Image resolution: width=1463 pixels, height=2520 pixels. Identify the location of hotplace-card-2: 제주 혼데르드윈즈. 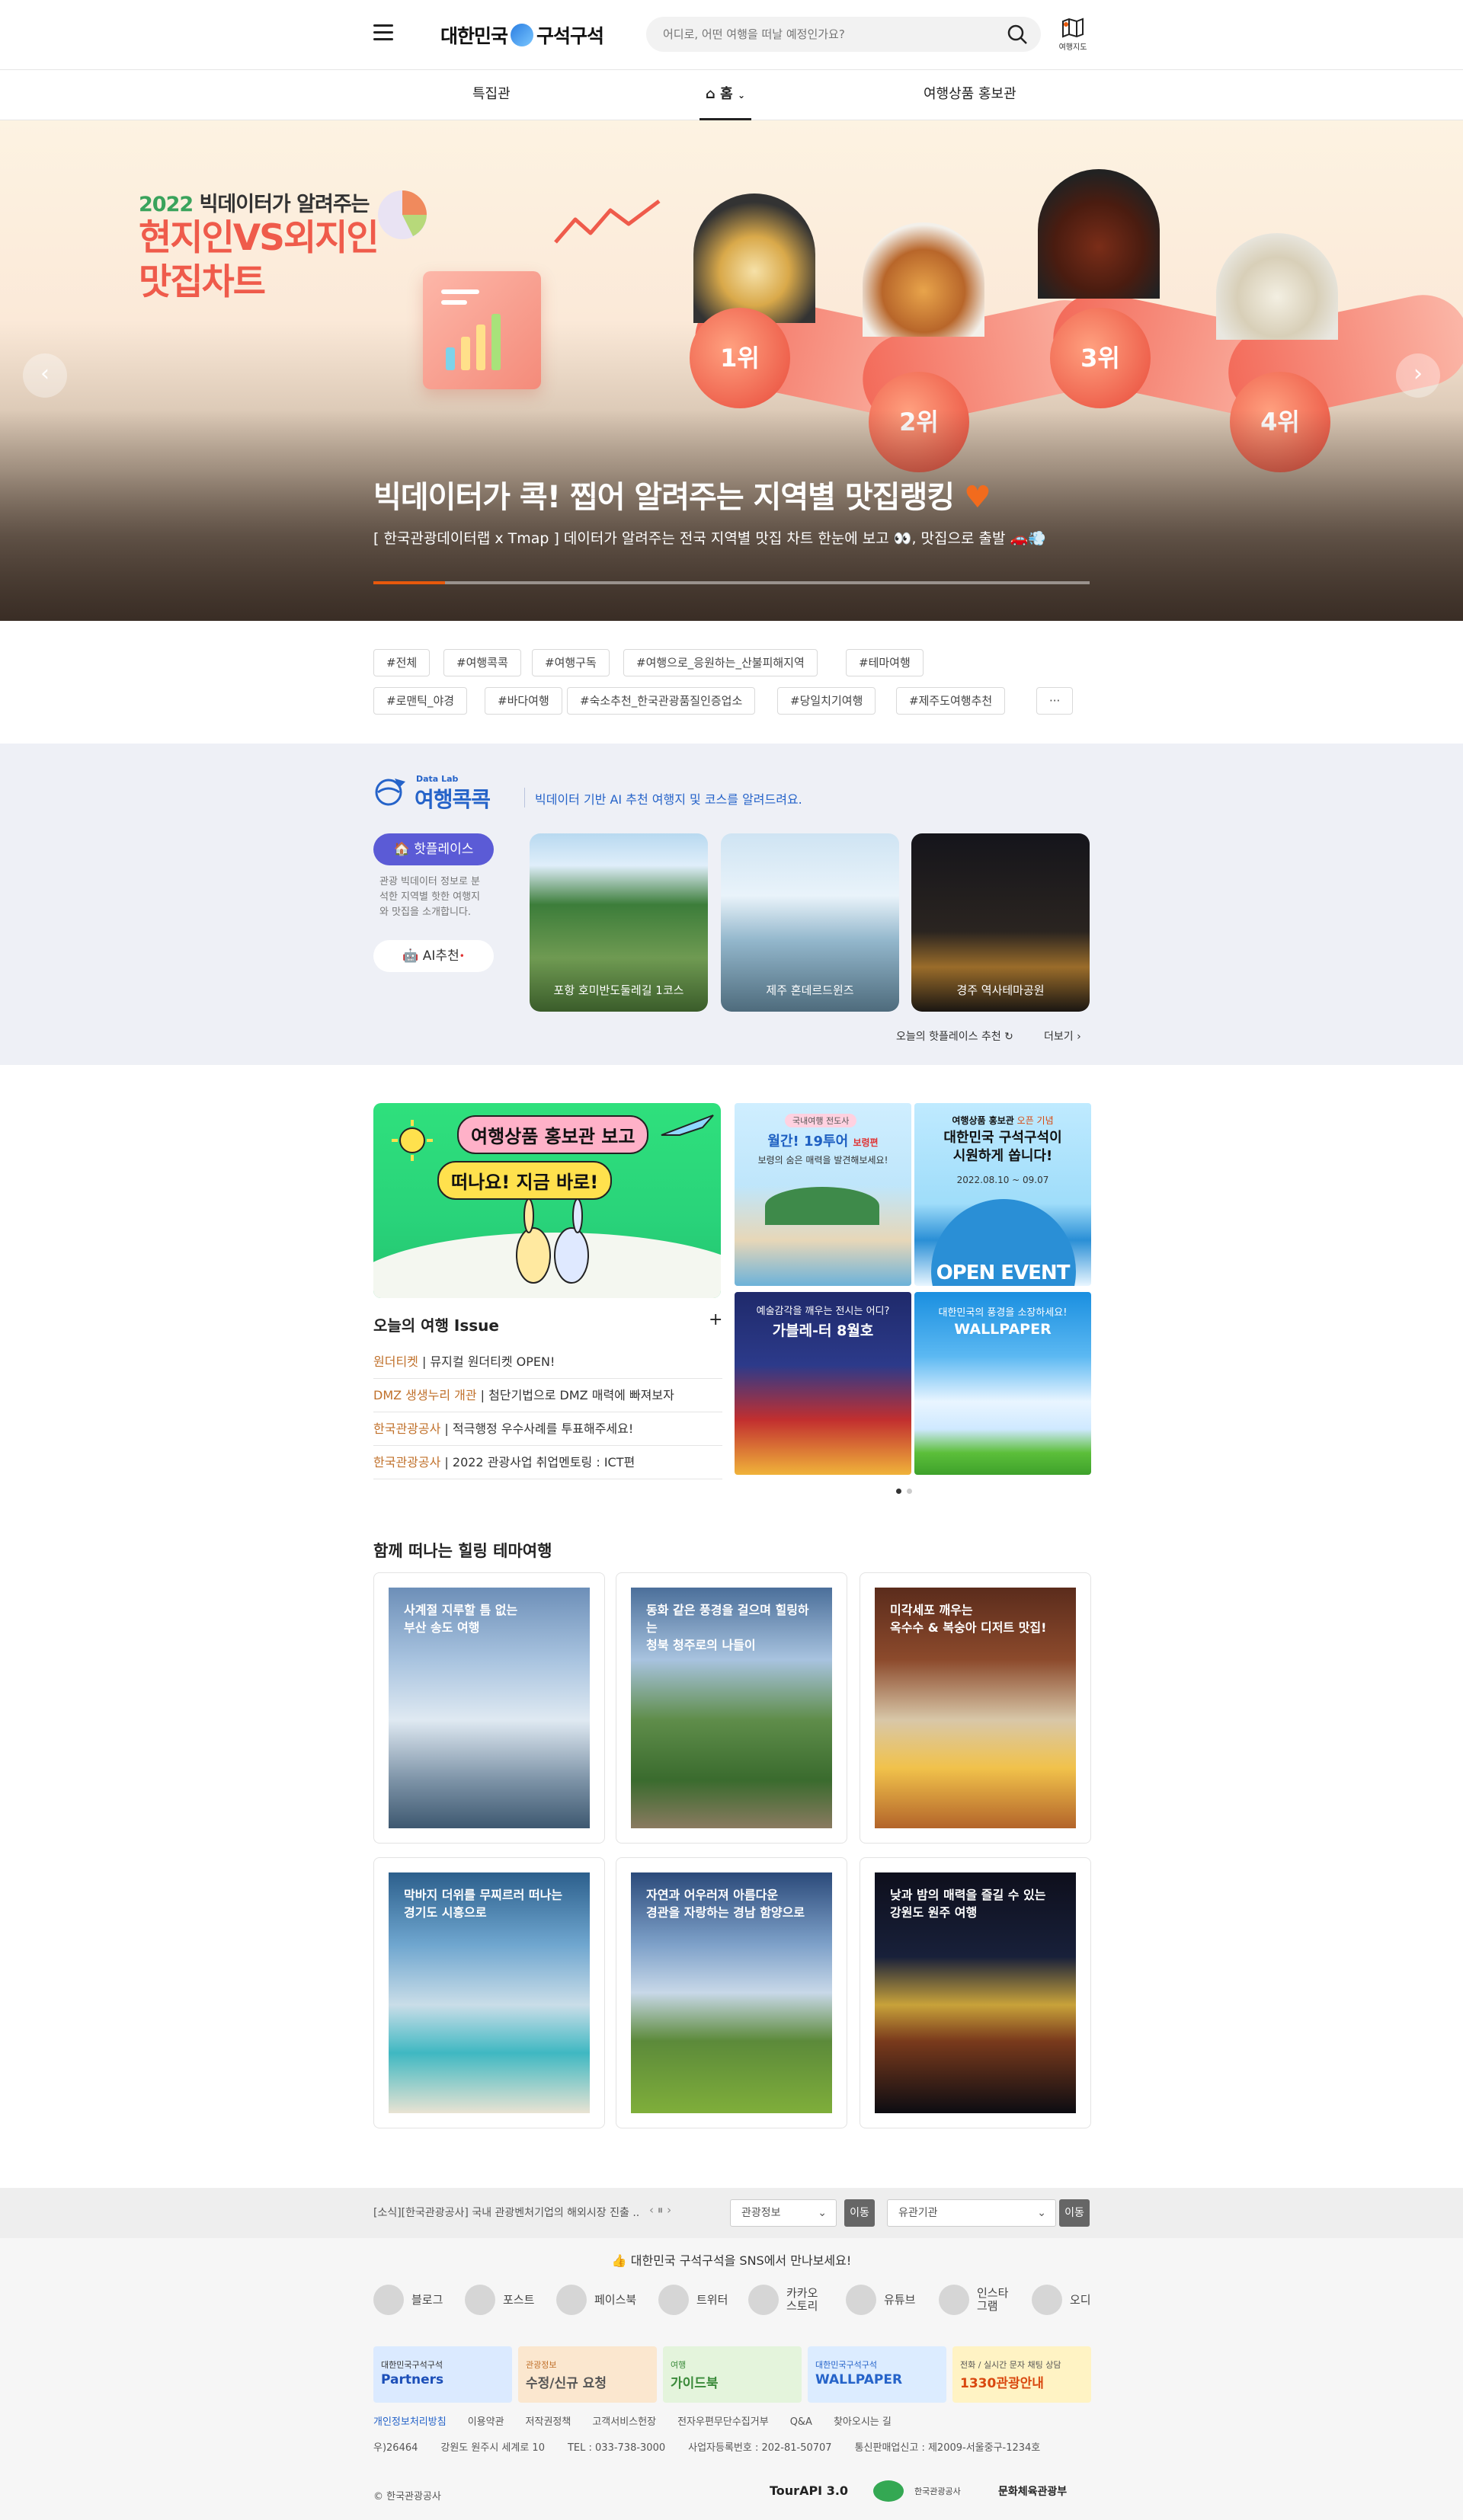
(810, 922).